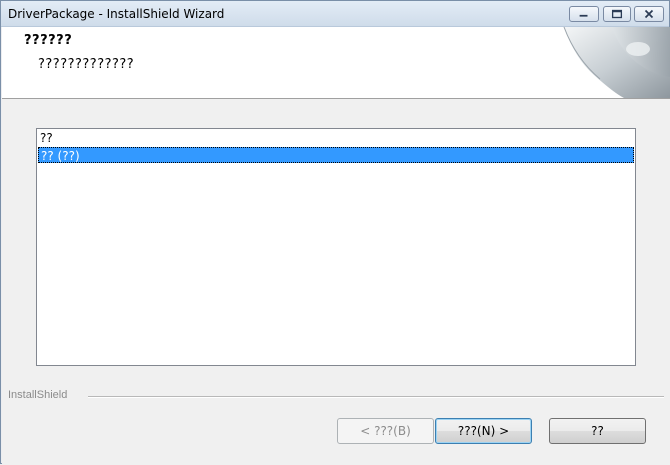  What do you see at coordinates (38, 395) in the screenshot?
I see `installshield-brand-label: InstallShield` at bounding box center [38, 395].